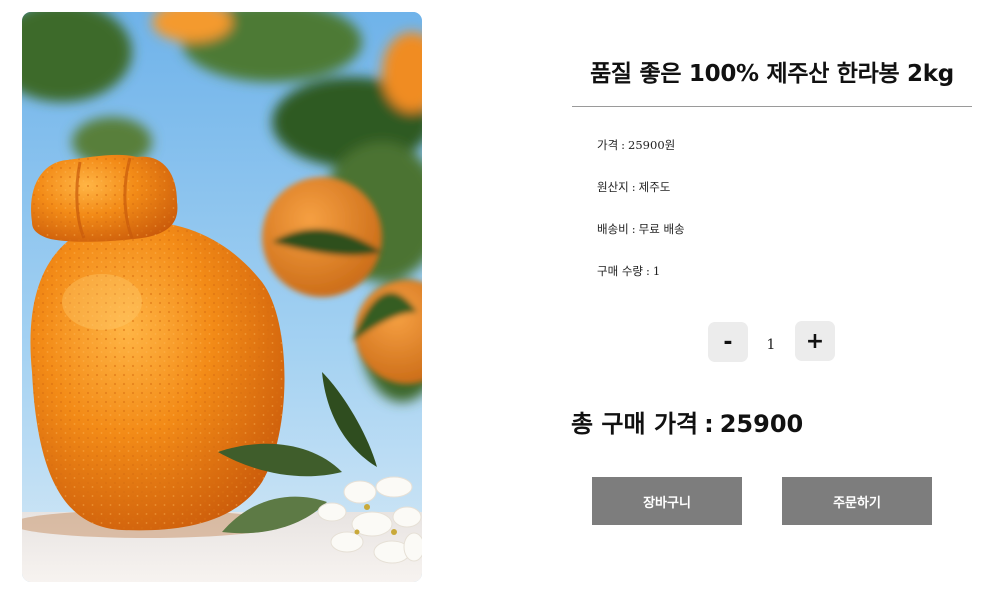 The image size is (999, 614). I want to click on product-title: 품질 좋은 100% 제주산 한라봉 2kg, so click(772, 74).